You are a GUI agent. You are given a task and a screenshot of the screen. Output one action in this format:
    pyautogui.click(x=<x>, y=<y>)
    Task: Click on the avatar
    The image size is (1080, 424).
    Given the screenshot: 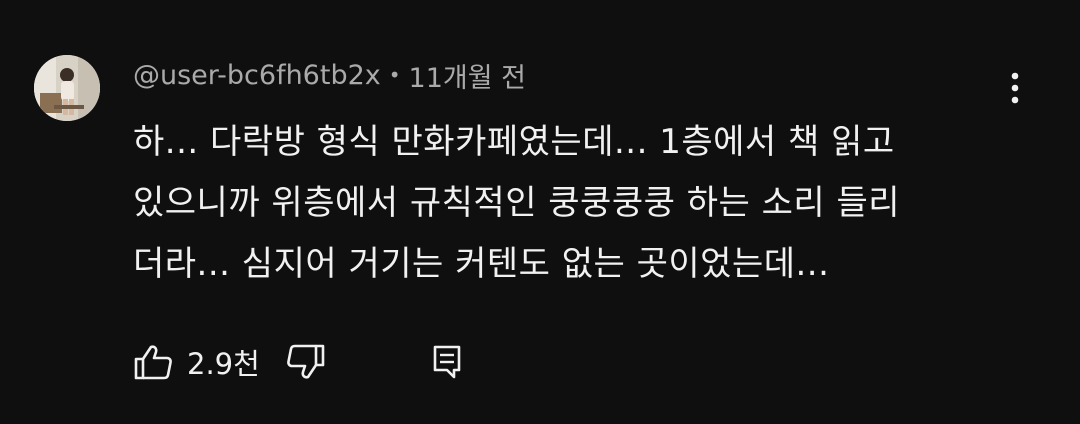 What is the action you would take?
    pyautogui.click(x=67, y=88)
    